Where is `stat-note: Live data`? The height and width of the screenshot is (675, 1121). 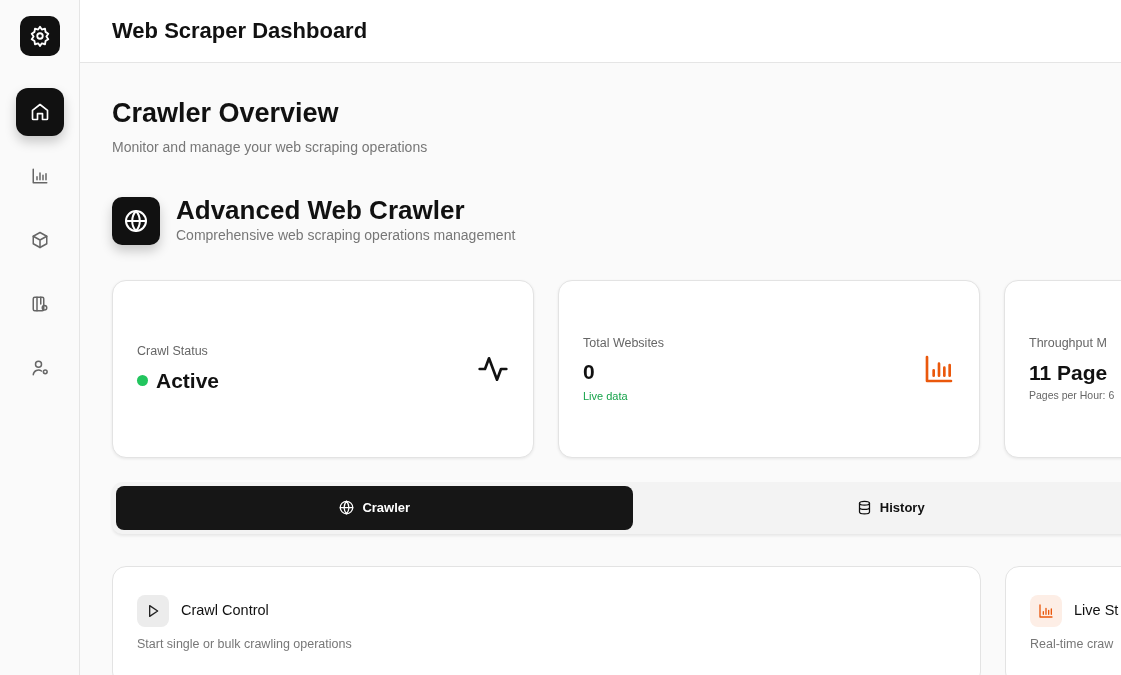 stat-note: Live data is located at coordinates (606, 396).